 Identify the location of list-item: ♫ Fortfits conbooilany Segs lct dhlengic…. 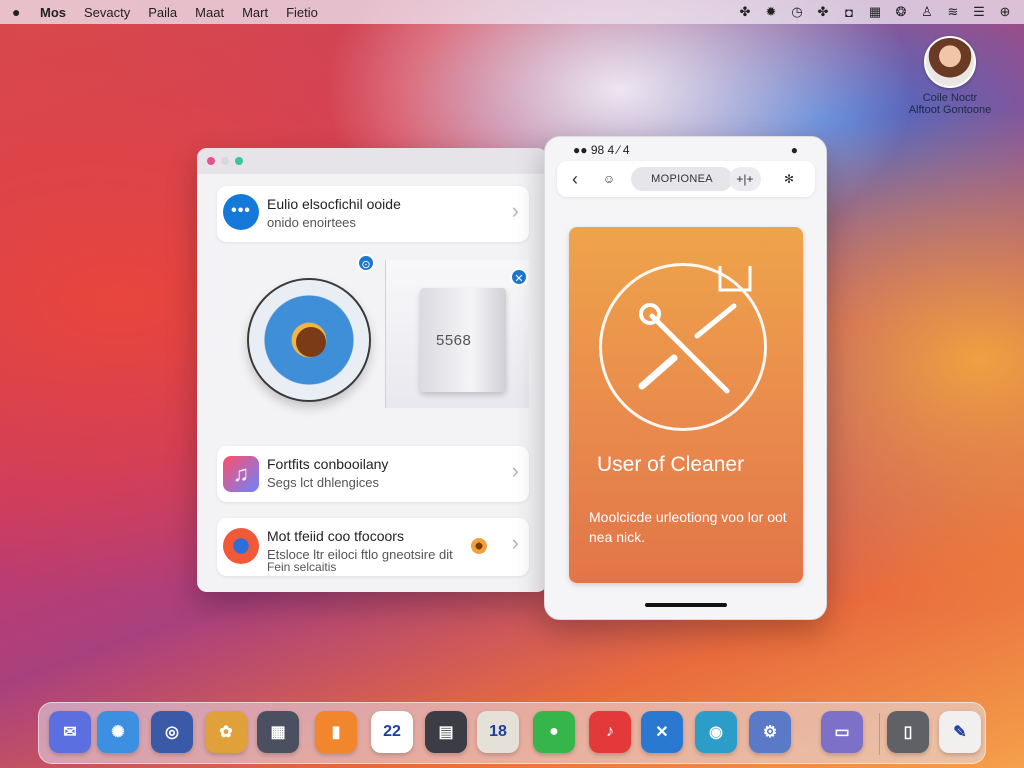
(373, 474).